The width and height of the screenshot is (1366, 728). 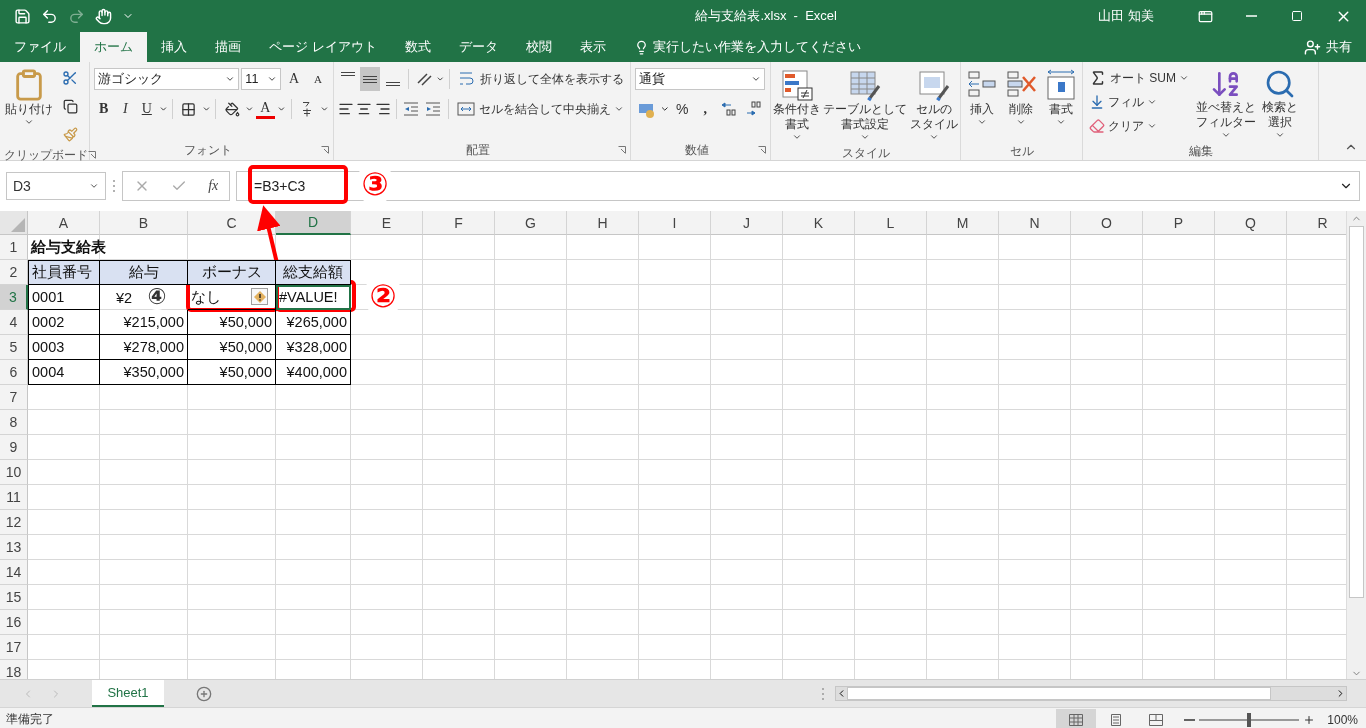 What do you see at coordinates (603, 223) in the screenshot?
I see `column-header: H` at bounding box center [603, 223].